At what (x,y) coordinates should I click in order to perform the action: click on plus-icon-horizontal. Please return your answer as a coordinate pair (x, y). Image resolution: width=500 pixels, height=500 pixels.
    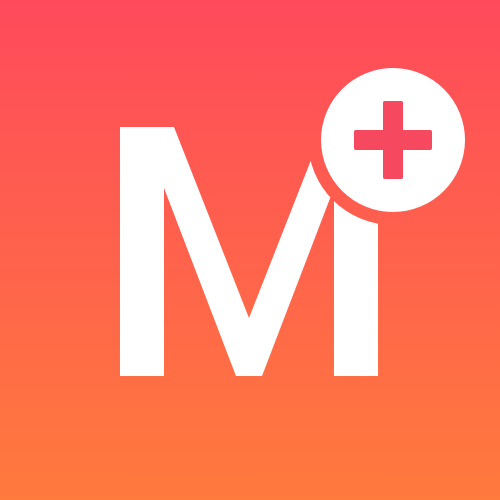
    Looking at the image, I should click on (393, 140).